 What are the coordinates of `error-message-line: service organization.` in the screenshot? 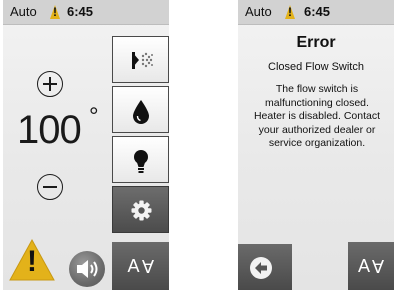 It's located at (317, 143).